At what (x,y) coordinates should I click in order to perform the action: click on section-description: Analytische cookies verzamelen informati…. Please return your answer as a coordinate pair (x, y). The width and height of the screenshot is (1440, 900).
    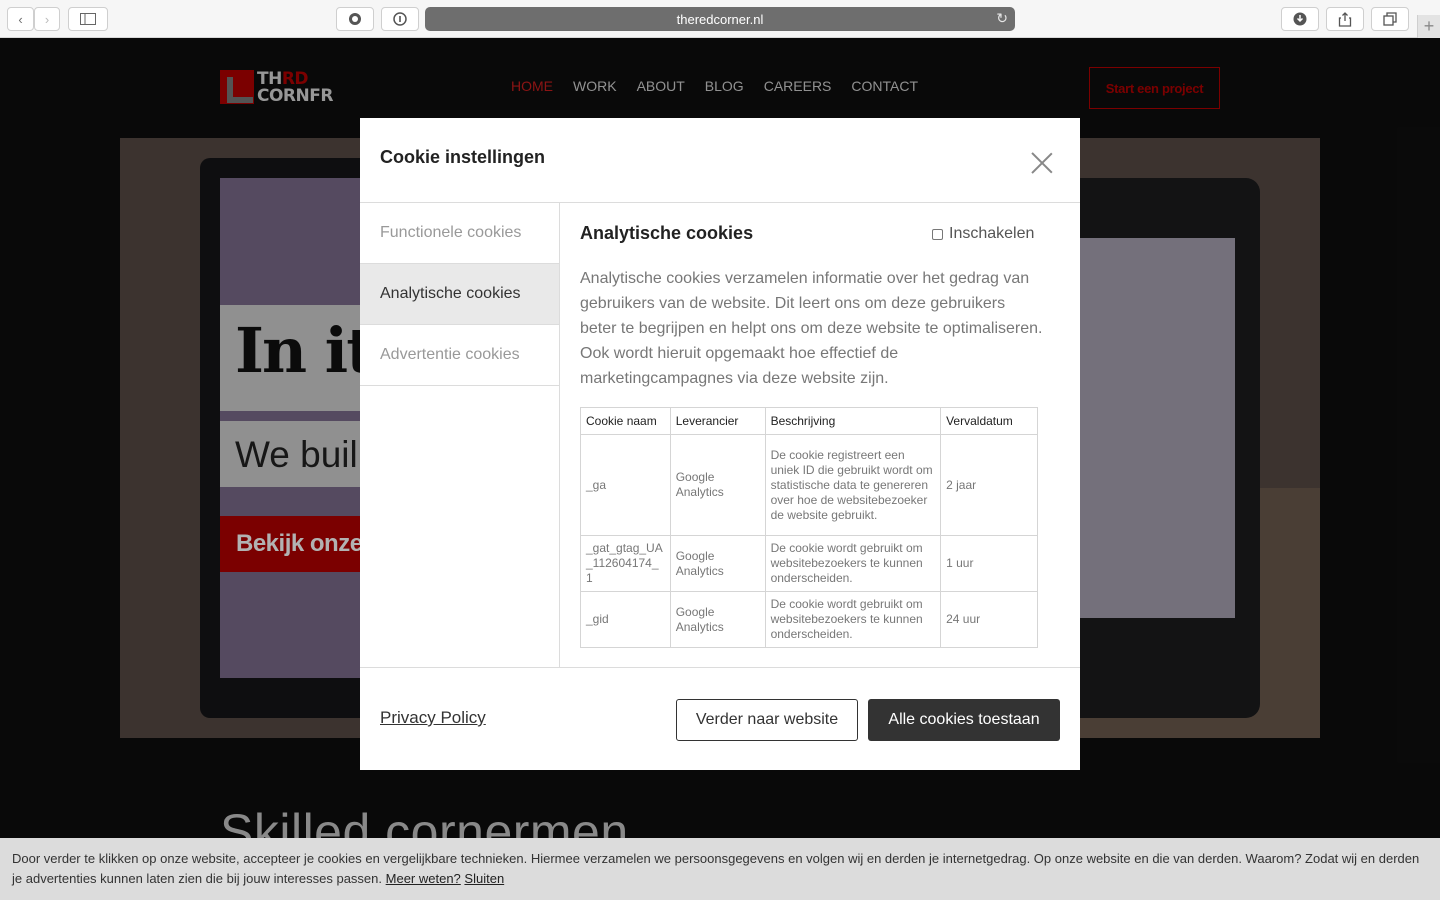
    Looking at the image, I should click on (811, 328).